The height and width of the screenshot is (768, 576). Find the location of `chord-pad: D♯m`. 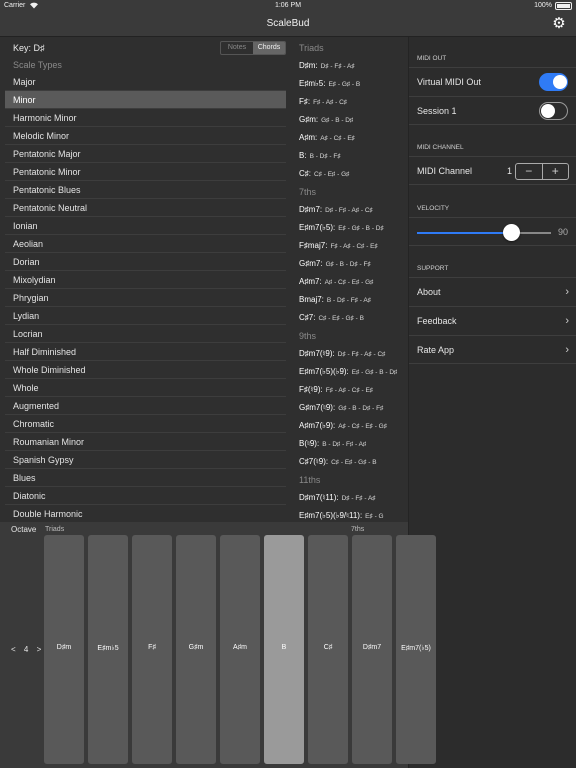

chord-pad: D♯m is located at coordinates (64, 649).